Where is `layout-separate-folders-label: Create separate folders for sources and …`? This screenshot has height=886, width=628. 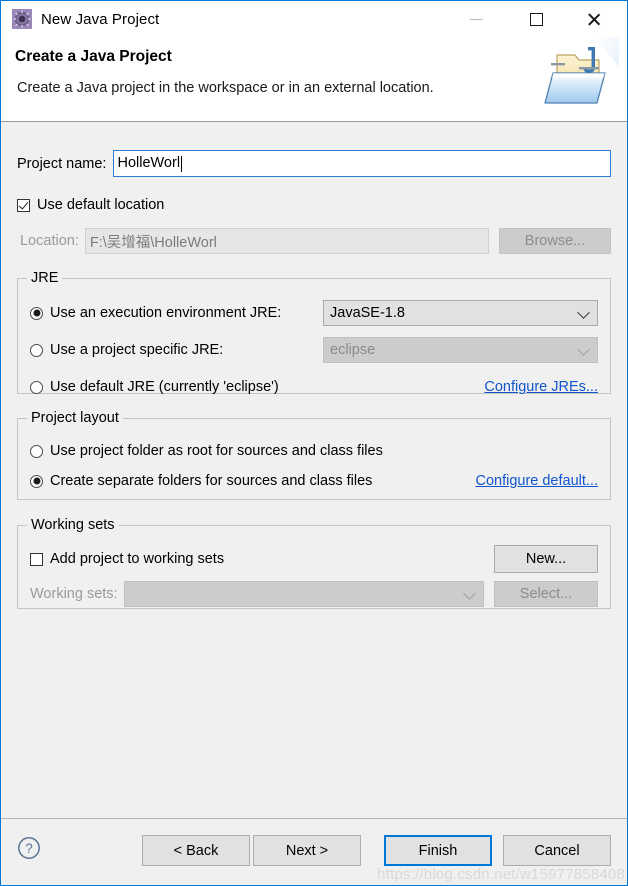
layout-separate-folders-label: Create separate folders for sources and … is located at coordinates (211, 481).